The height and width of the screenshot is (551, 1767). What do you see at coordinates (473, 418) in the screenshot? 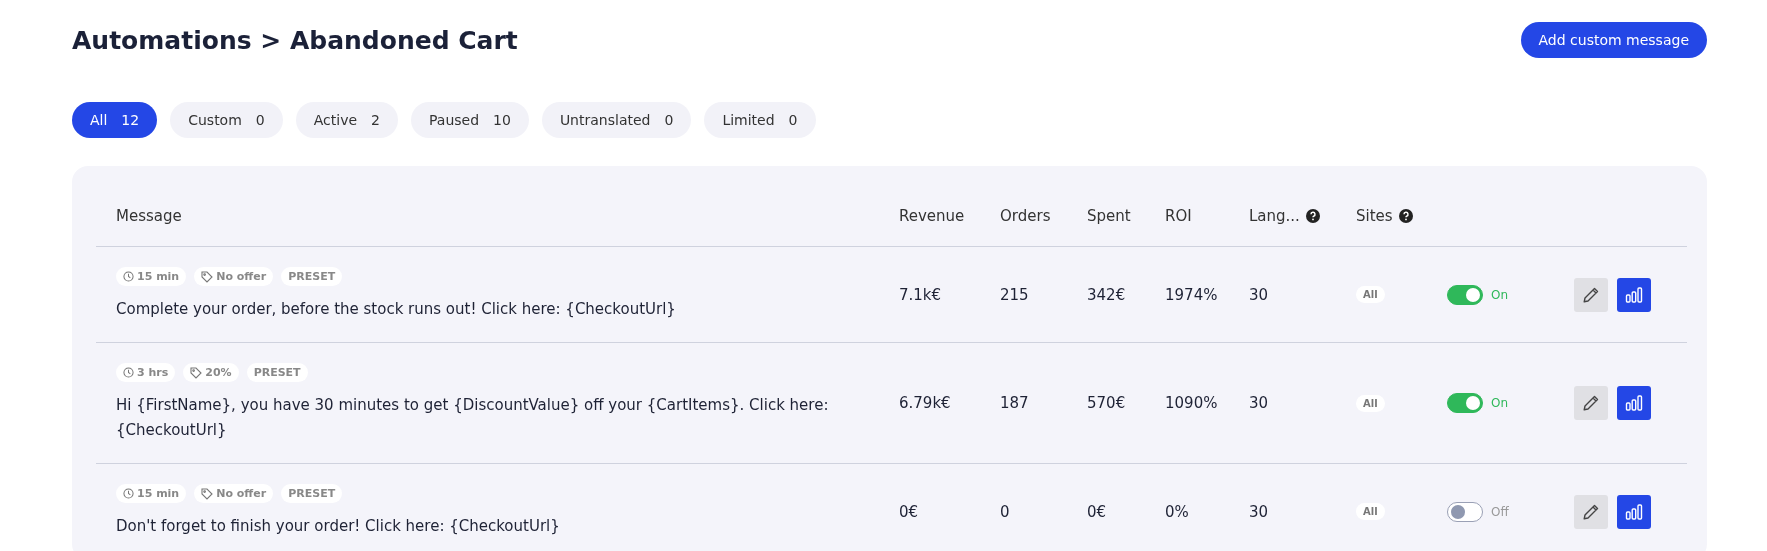
I see `message-text: Hi {FirstName}, you have 30 minutes to get {DiscountValue} off your {CartItems}. Click here: {CheckoutUrl}` at bounding box center [473, 418].